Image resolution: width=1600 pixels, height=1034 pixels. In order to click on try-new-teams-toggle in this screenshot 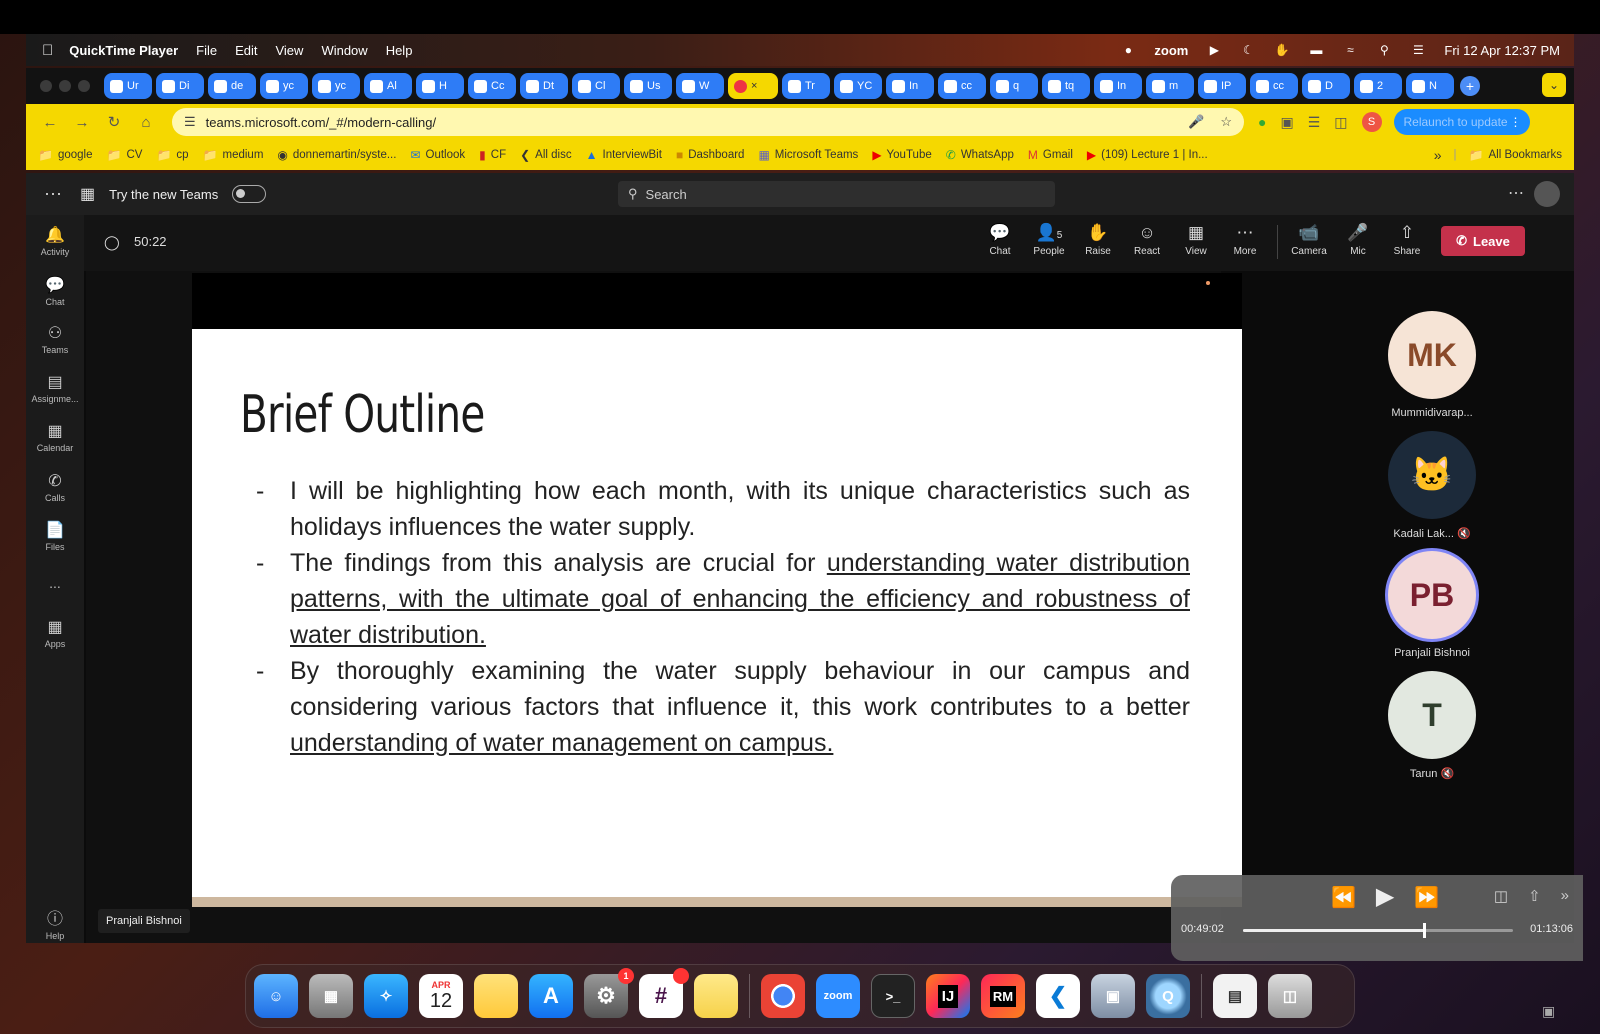, I will do `click(249, 194)`.